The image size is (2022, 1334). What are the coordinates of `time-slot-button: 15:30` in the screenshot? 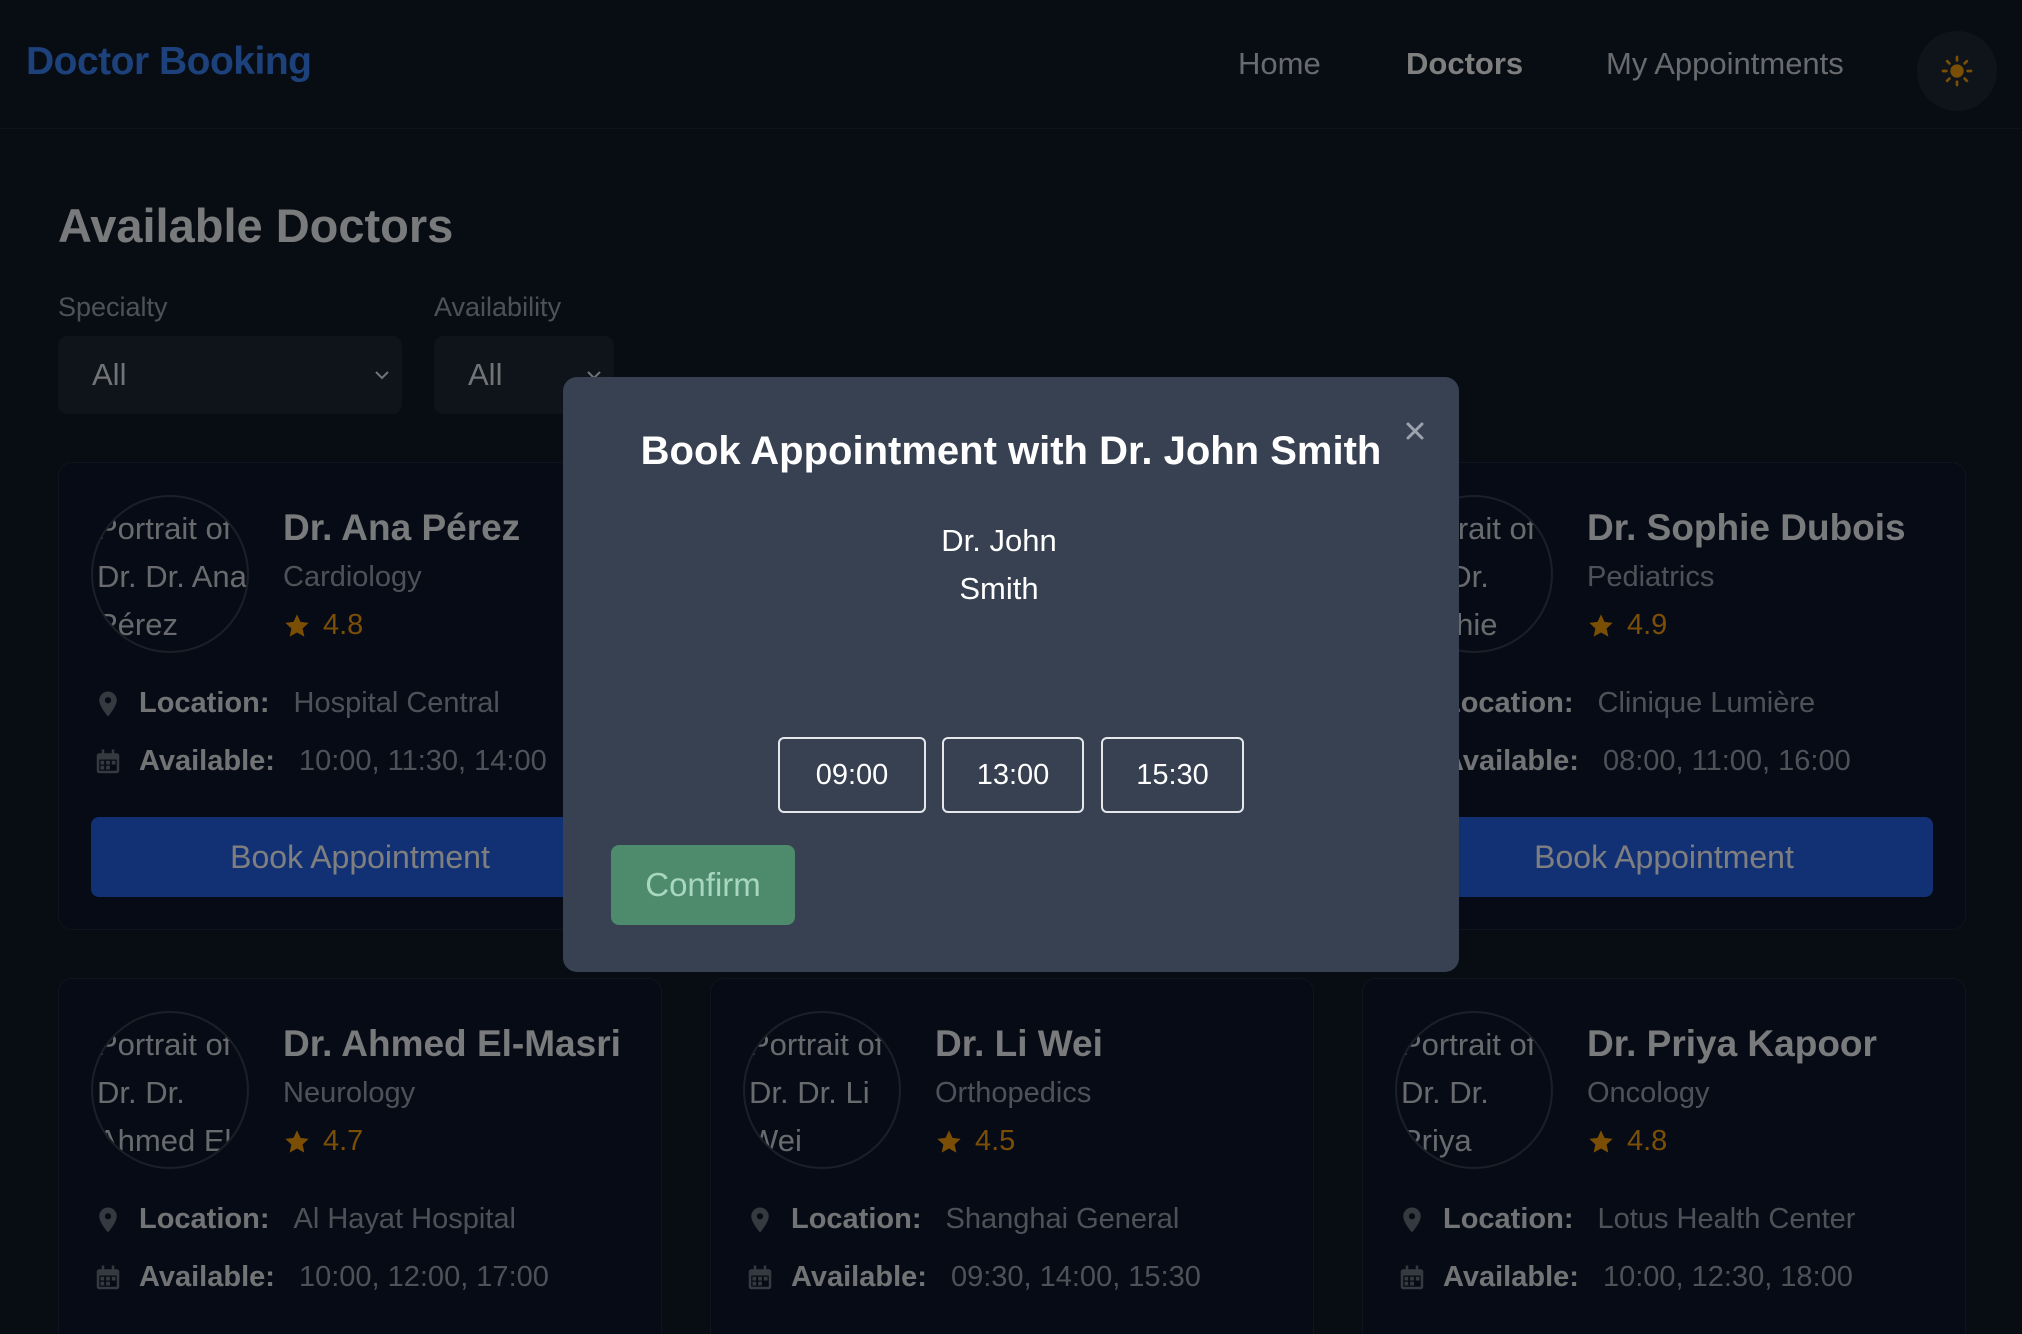 It's located at (1172, 775).